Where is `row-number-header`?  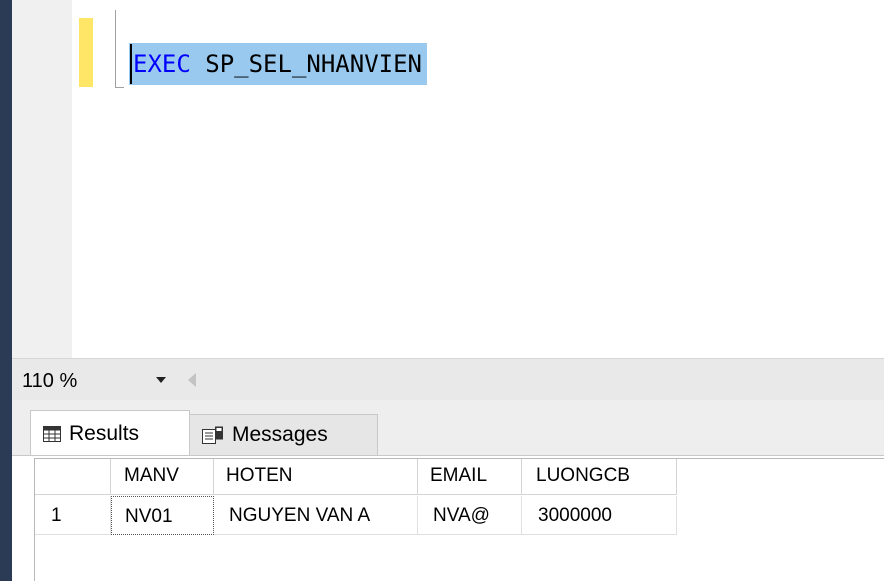
row-number-header is located at coordinates (73, 477).